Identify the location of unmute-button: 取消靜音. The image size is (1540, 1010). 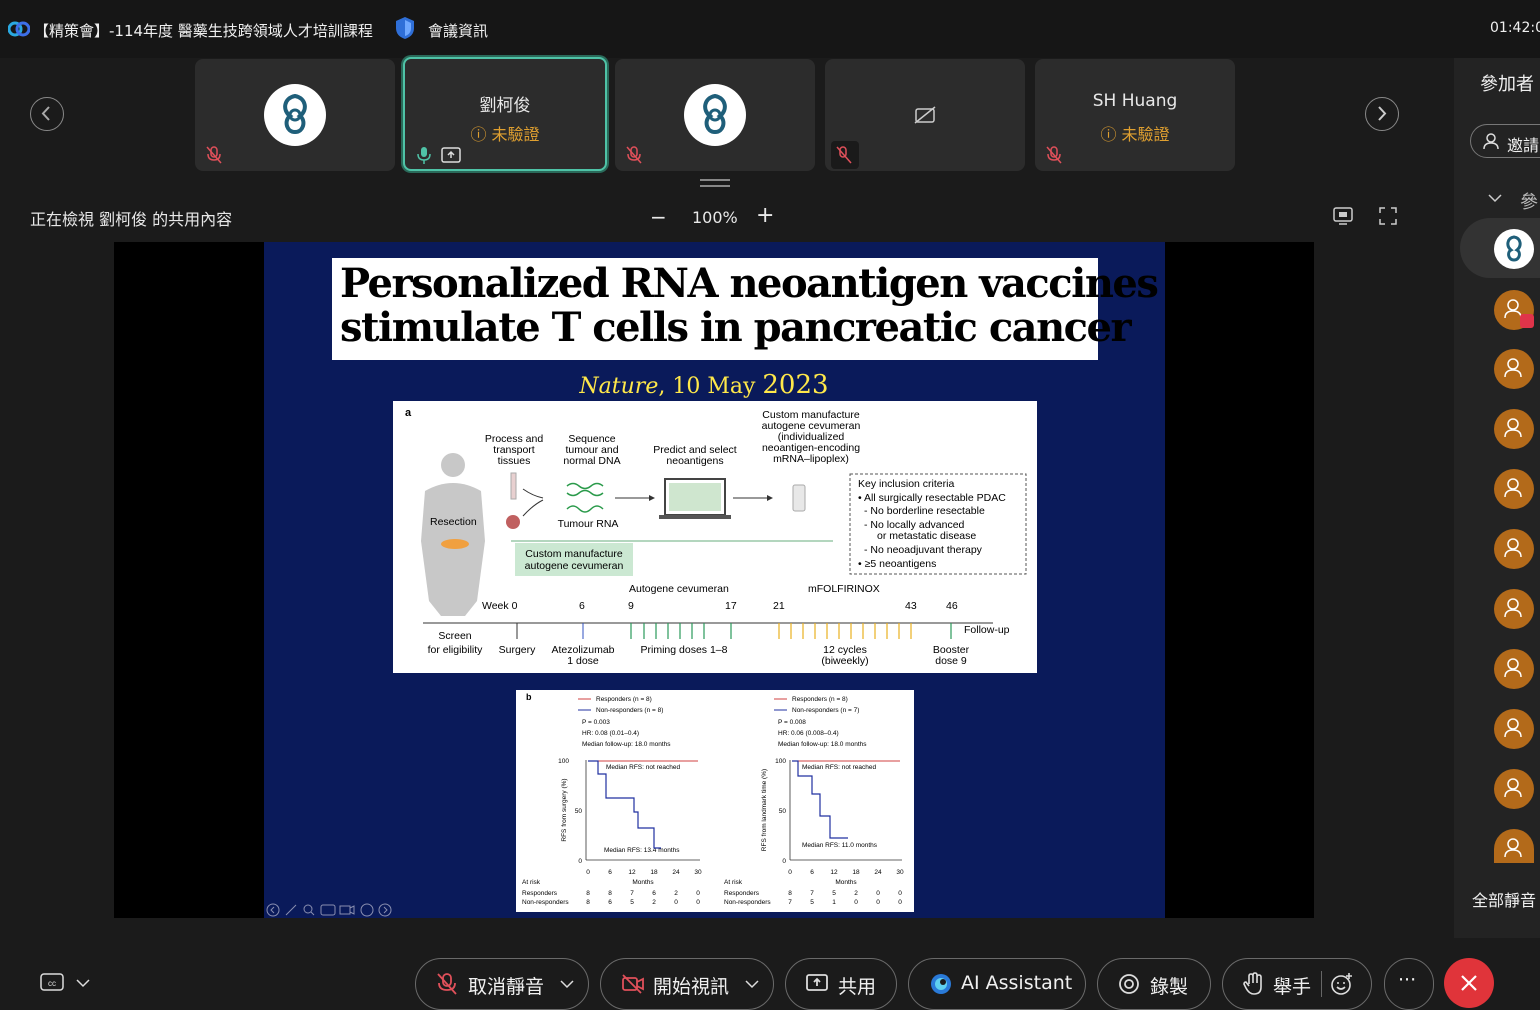
(502, 984).